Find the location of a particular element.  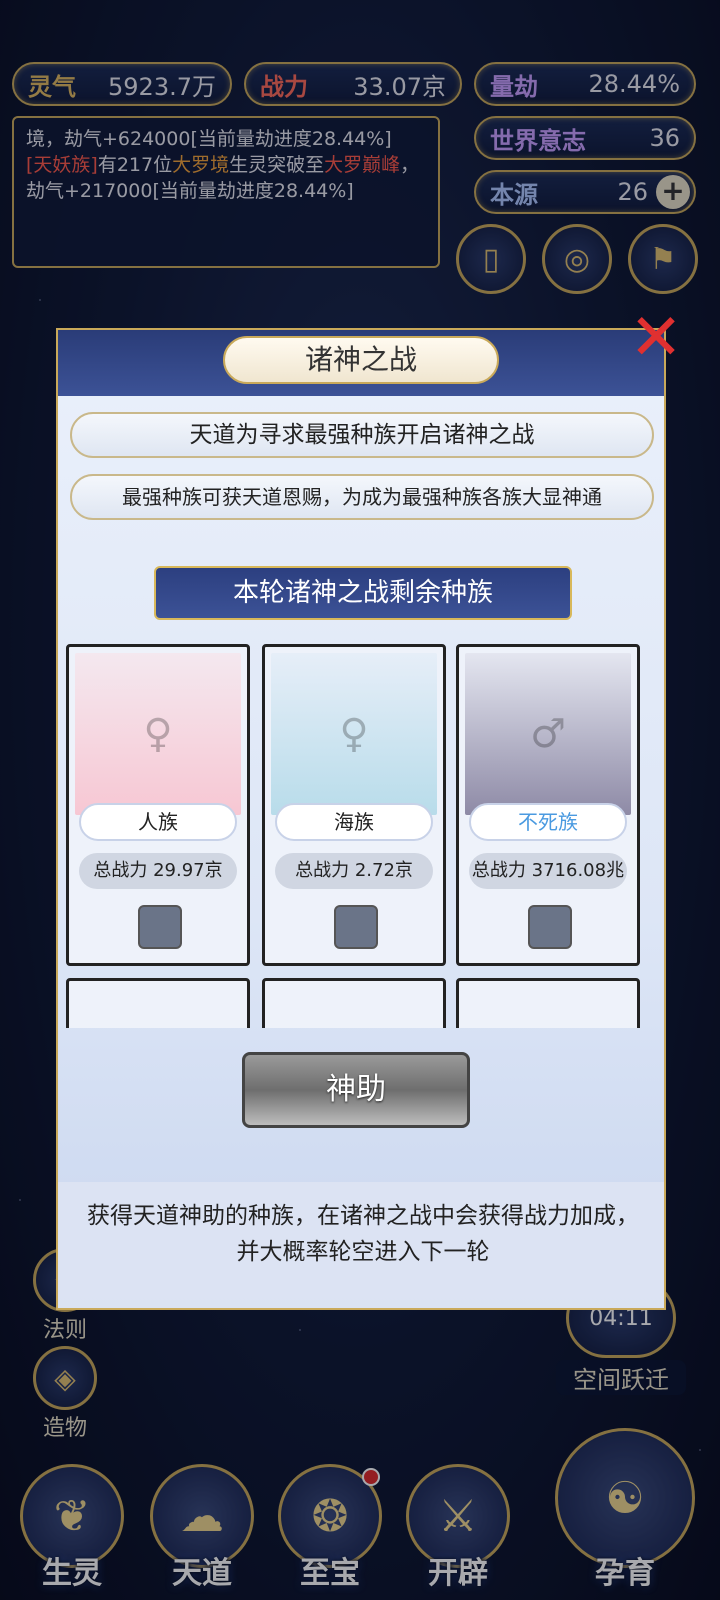

undead-portrait: ♂ is located at coordinates (548, 734).